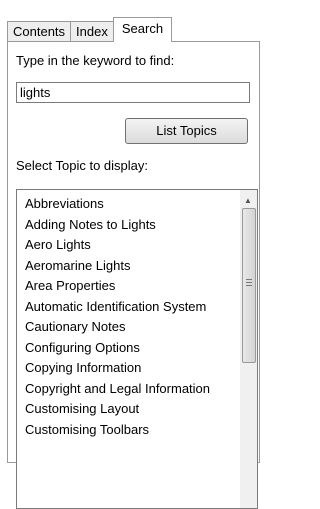 Image resolution: width=320 pixels, height=509 pixels. Describe the element at coordinates (127, 430) in the screenshot. I see `list-item: Customising Toolbars` at that location.